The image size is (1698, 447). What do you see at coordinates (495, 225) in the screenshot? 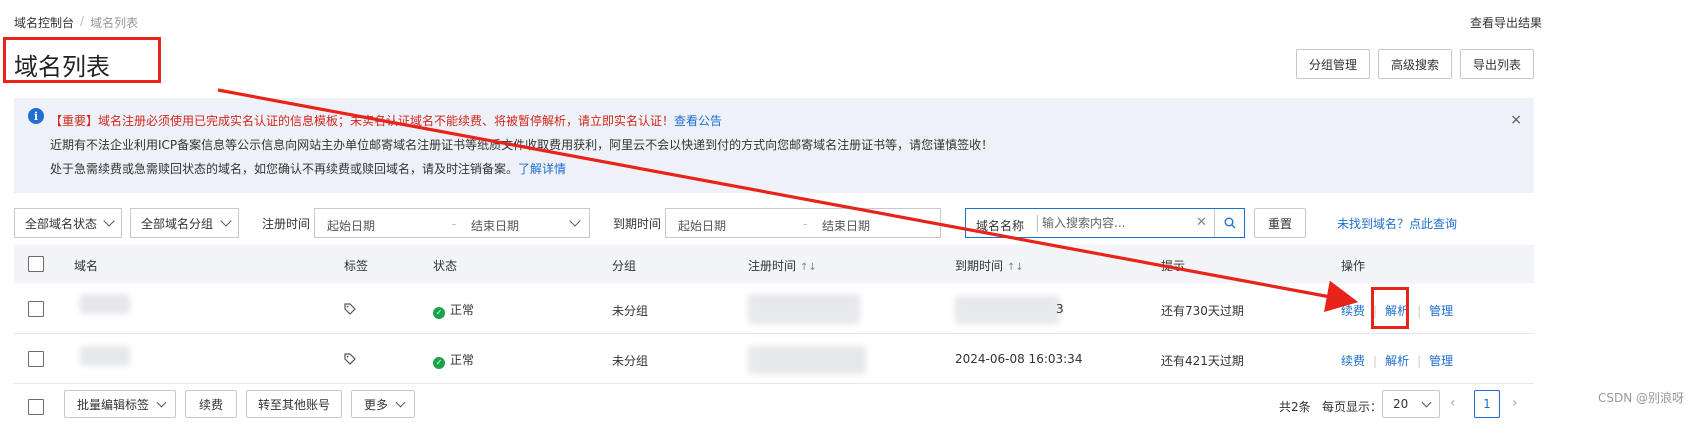
I see `reg-end-date: 结束日期` at bounding box center [495, 225].